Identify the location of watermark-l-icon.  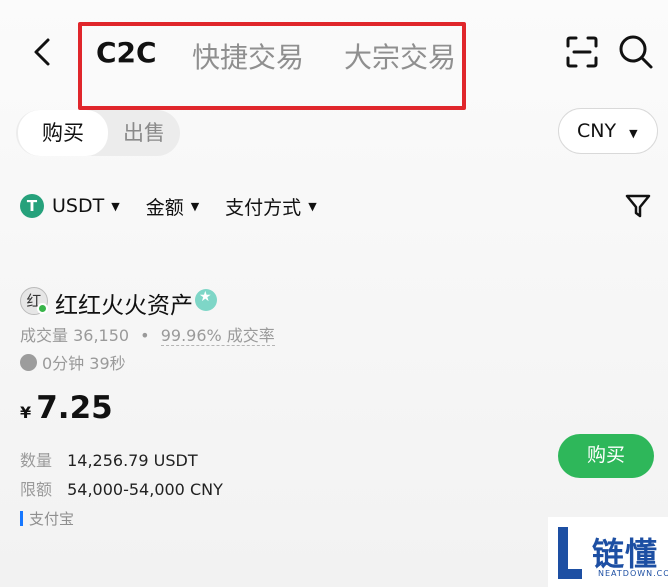
(570, 553).